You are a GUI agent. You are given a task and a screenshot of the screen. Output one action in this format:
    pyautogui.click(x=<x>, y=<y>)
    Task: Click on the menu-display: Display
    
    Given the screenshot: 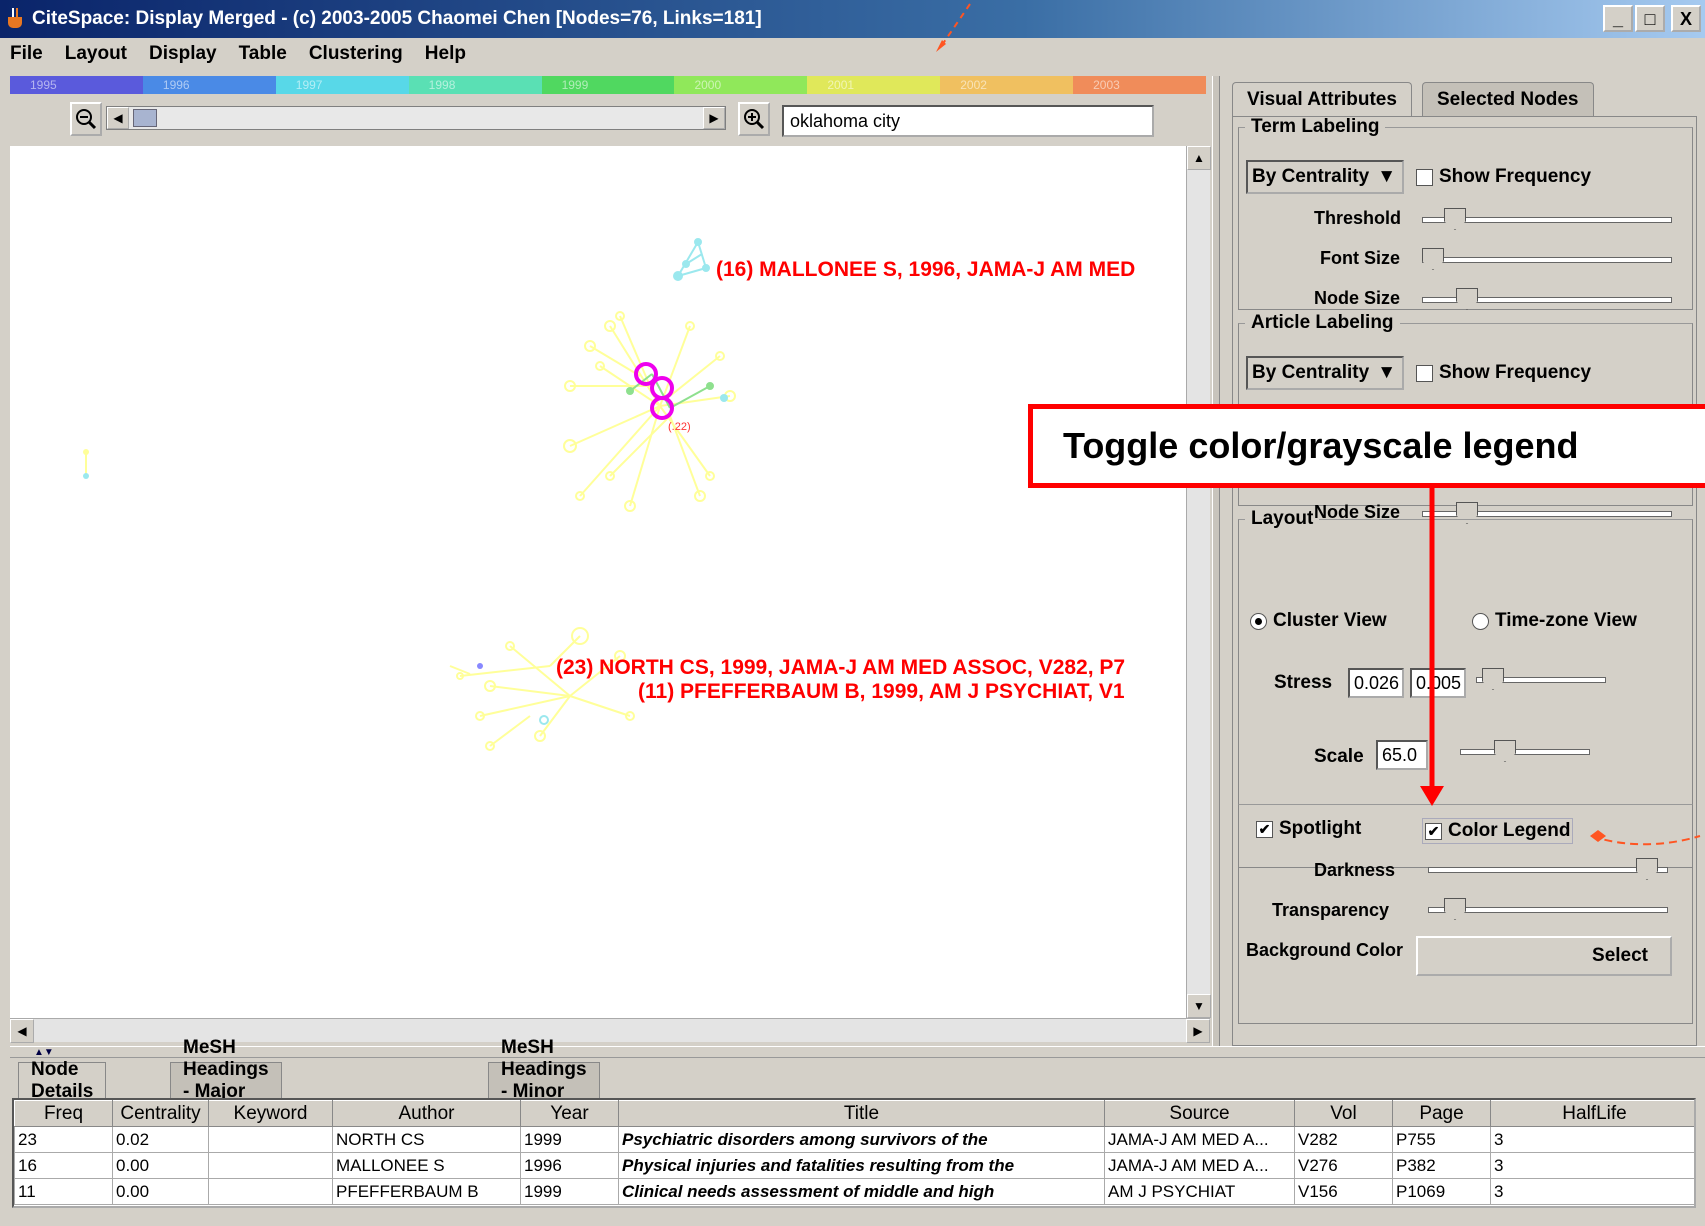 What is the action you would take?
    pyautogui.click(x=183, y=54)
    